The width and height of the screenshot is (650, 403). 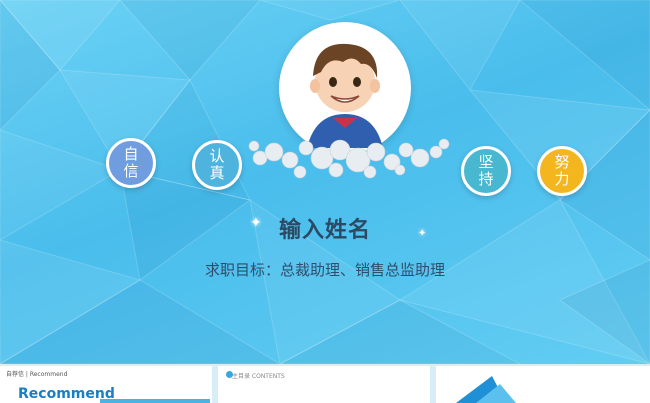 I want to click on thumbnail-header: 主目录 CONTENTS, so click(x=258, y=376).